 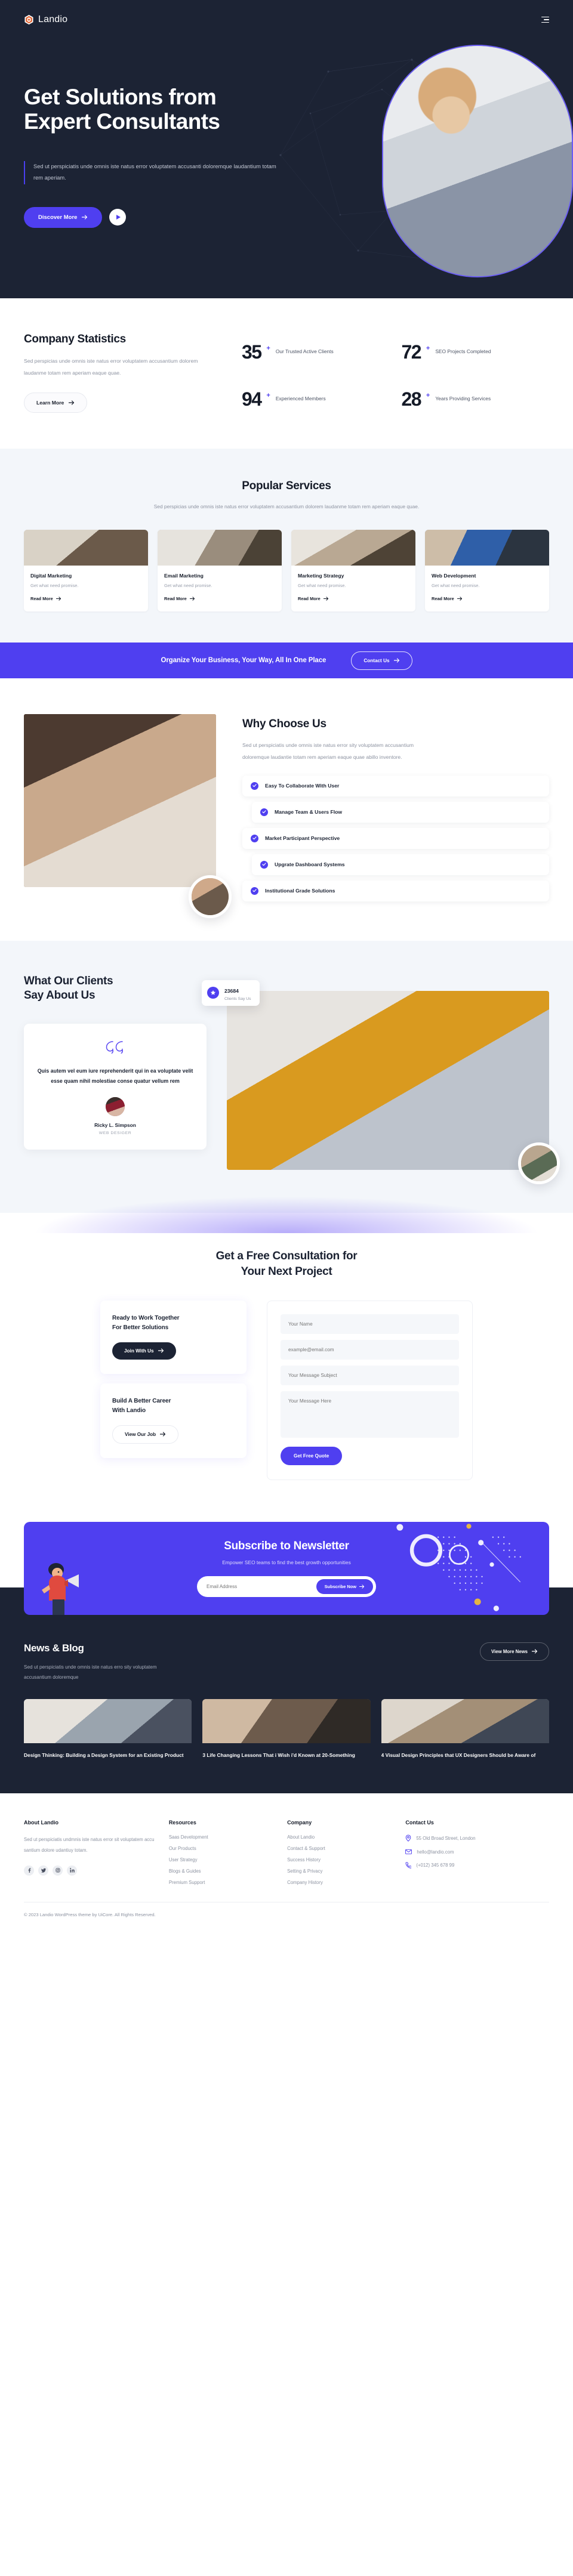 I want to click on view-our-job-button: View Our Job, so click(x=145, y=1434).